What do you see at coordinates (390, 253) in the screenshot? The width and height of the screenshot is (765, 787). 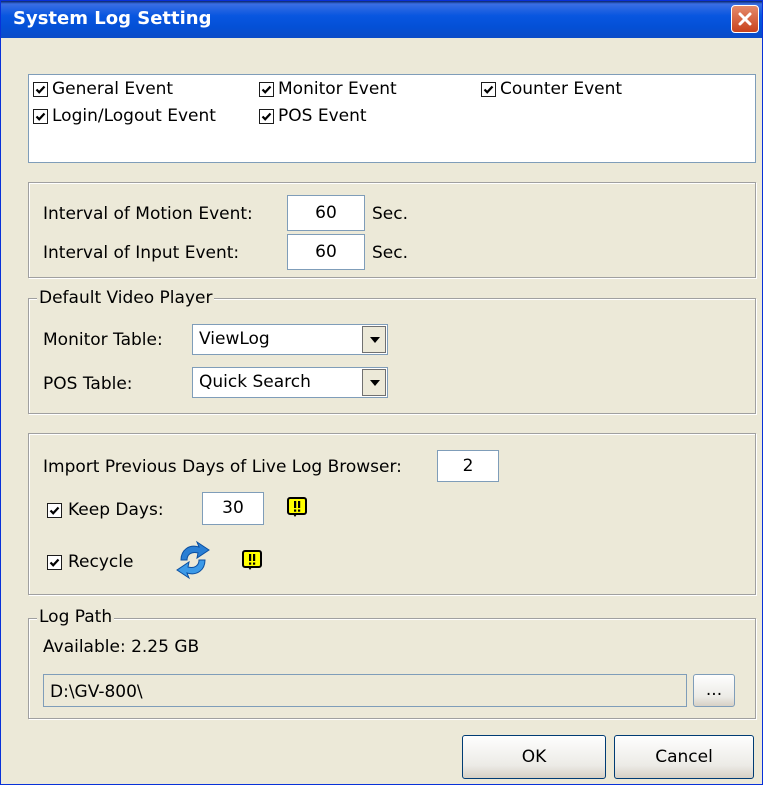 I see `input-interval-unit: Sec.` at bounding box center [390, 253].